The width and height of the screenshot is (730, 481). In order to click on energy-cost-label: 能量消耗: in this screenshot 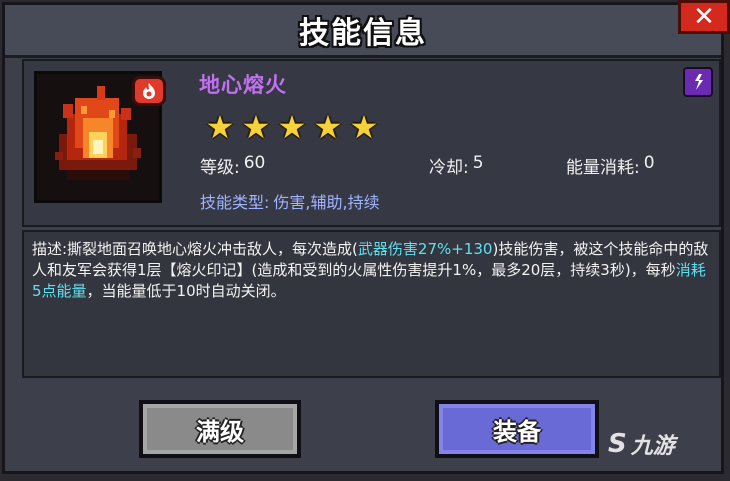, I will do `click(603, 168)`.